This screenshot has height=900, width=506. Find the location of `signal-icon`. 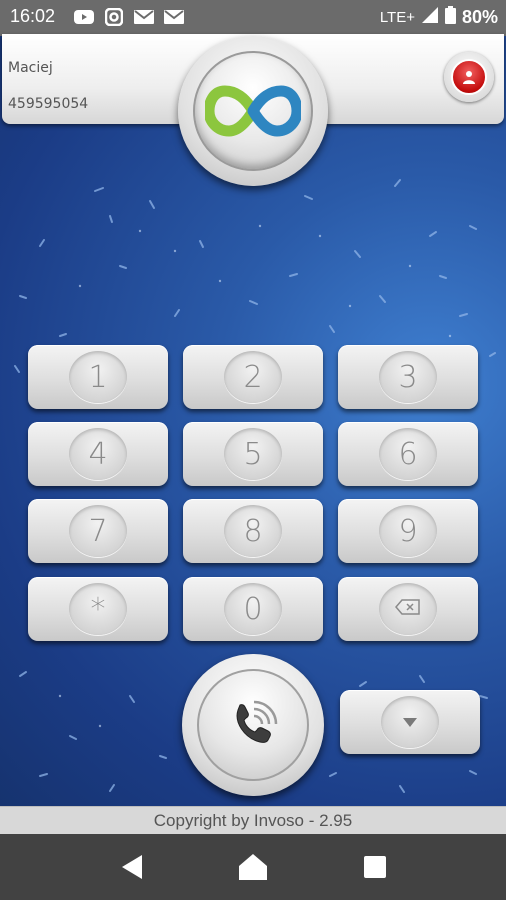

signal-icon is located at coordinates (430, 17).